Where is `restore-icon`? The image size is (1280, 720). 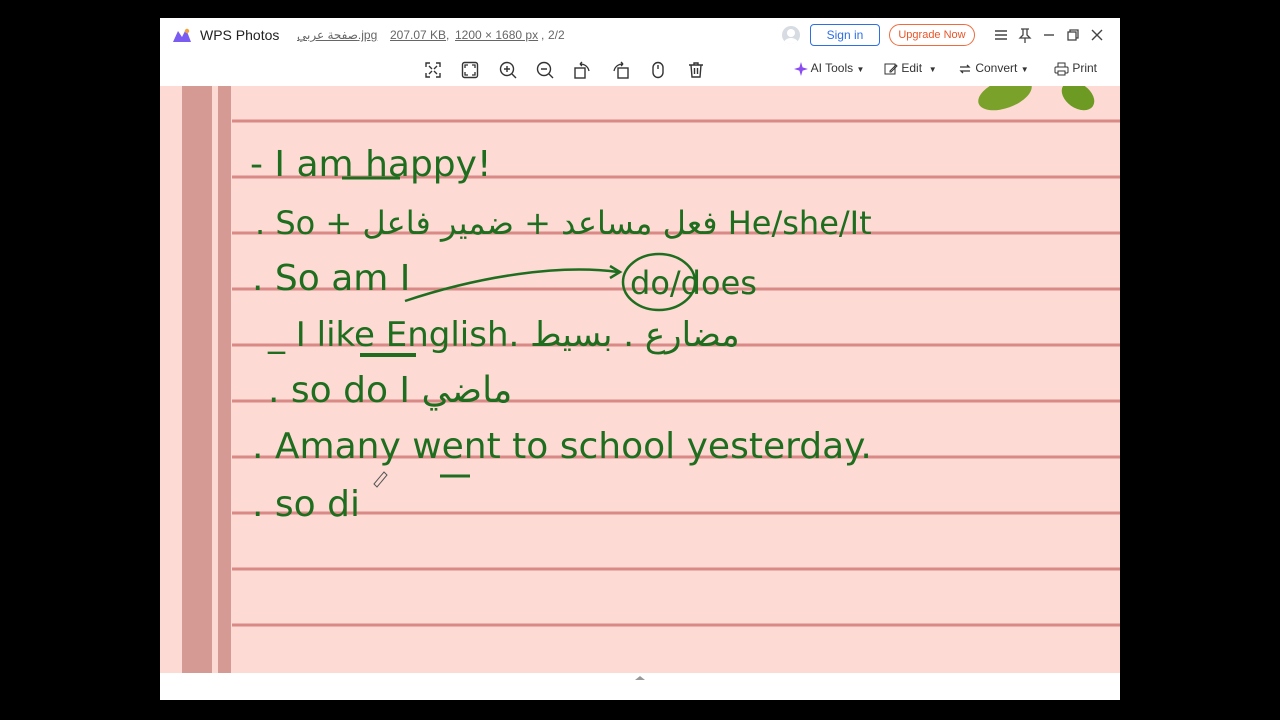
restore-icon is located at coordinates (1073, 35).